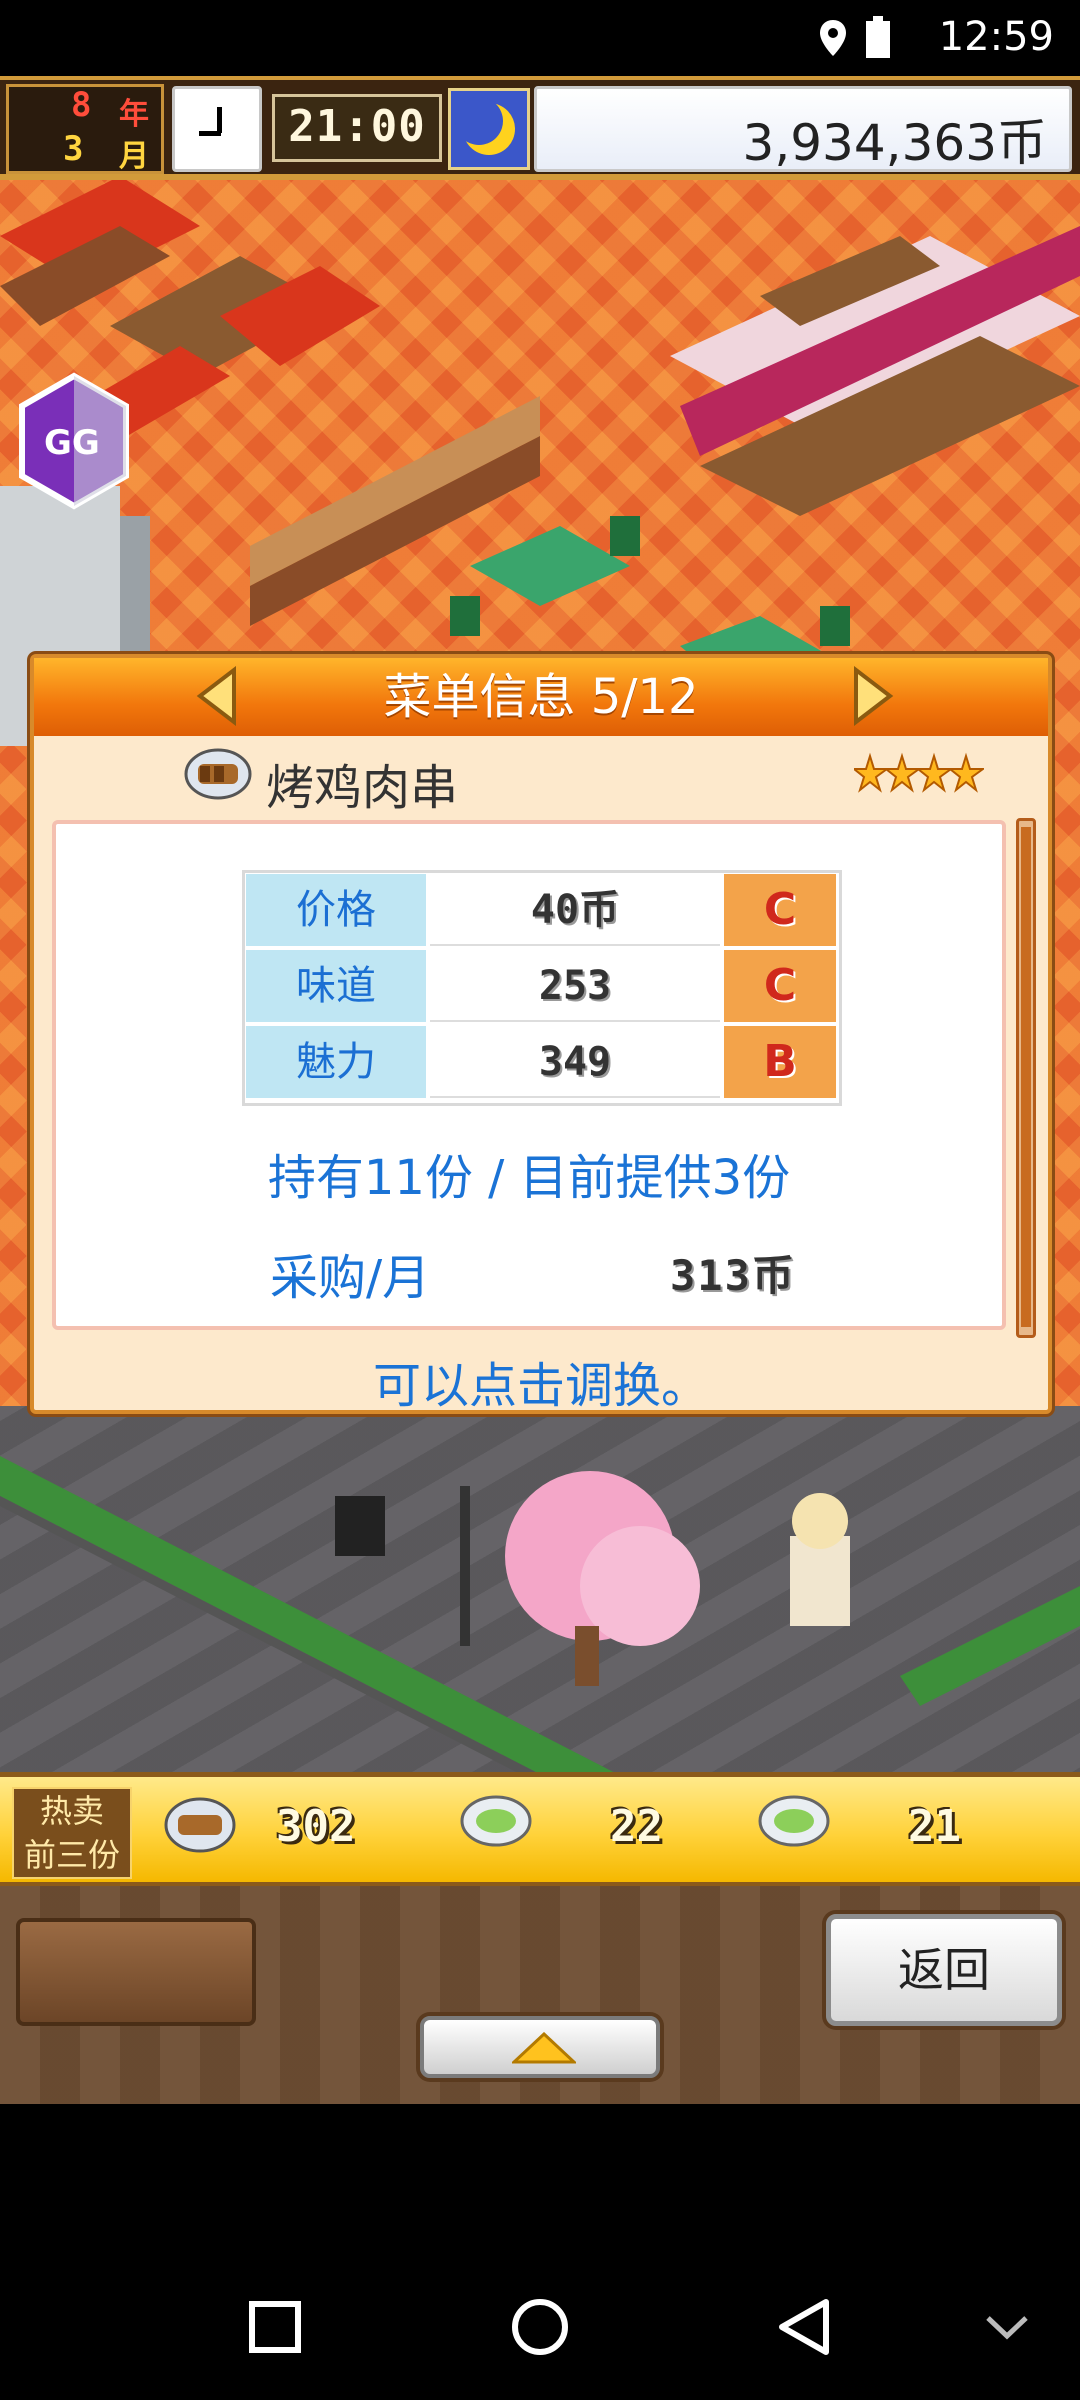  Describe the element at coordinates (733, 1275) in the screenshot. I see `purchase-value: 313币` at that location.